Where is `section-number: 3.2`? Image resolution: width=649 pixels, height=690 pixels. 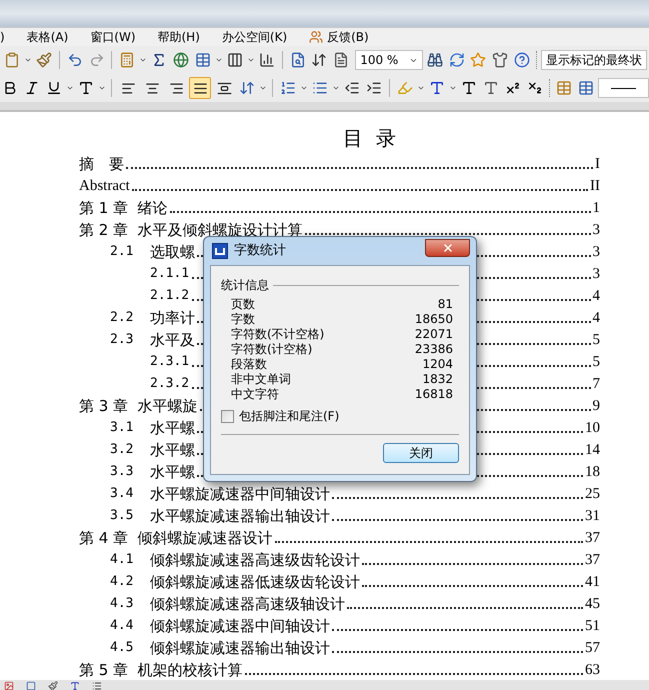 section-number: 3.2 is located at coordinates (130, 450).